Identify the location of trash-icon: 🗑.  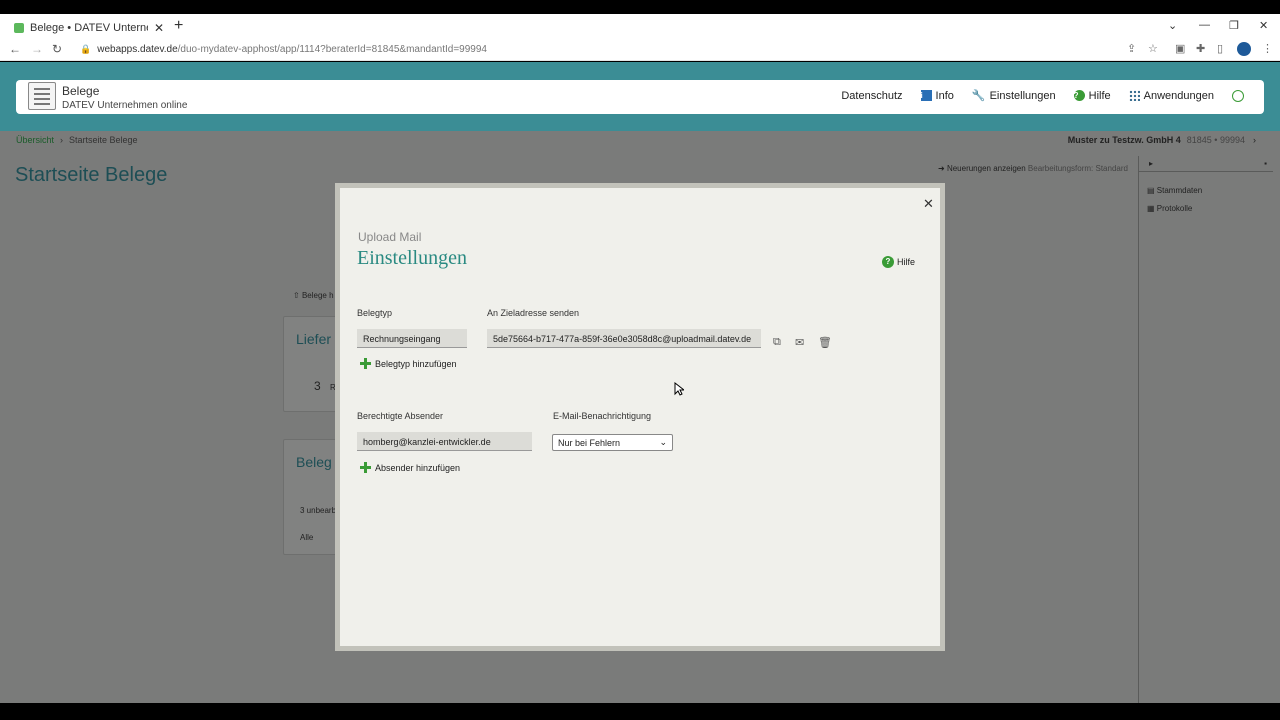
(825, 342).